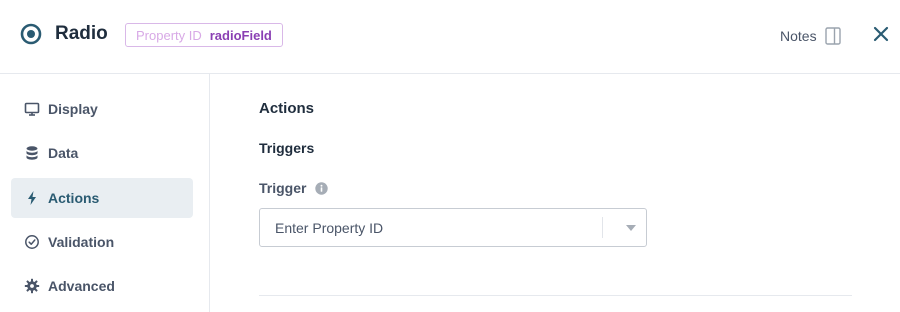 The width and height of the screenshot is (900, 312). I want to click on sidebar-item-label: Actions, so click(74, 198).